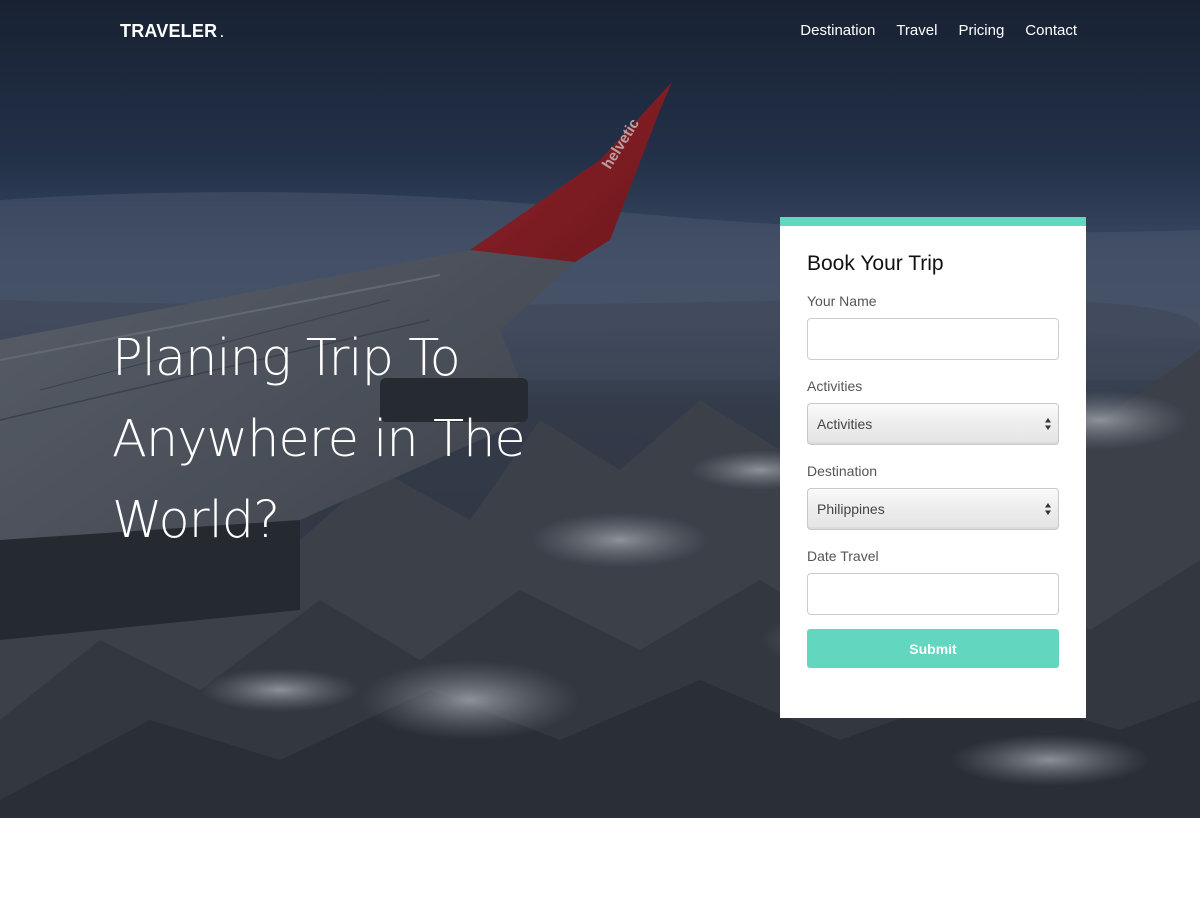 This screenshot has height=898, width=1200. Describe the element at coordinates (1051, 30) in the screenshot. I see `nav-link-contact: Contact` at that location.